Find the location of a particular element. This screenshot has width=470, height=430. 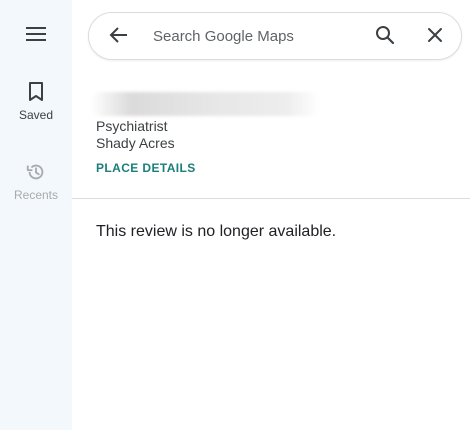

rail-item-recents: Recents is located at coordinates (36, 181).